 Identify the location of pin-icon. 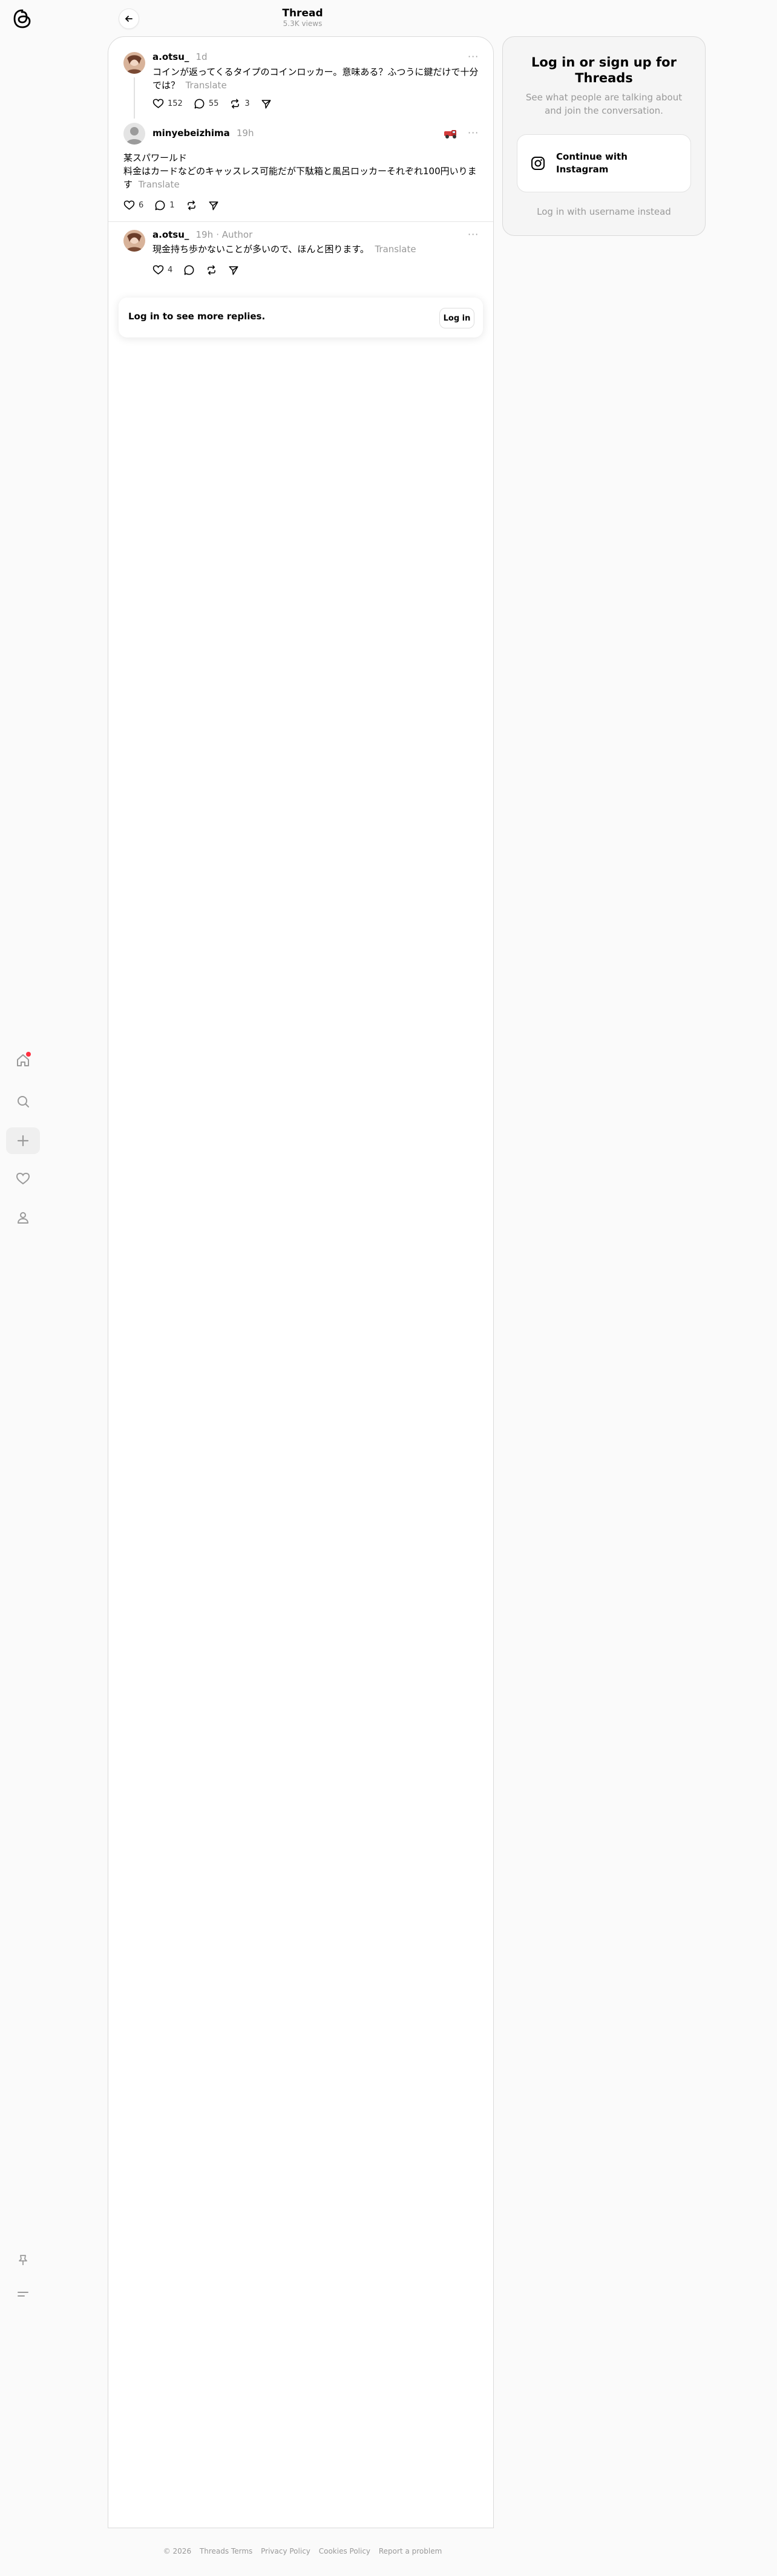
(23, 2260).